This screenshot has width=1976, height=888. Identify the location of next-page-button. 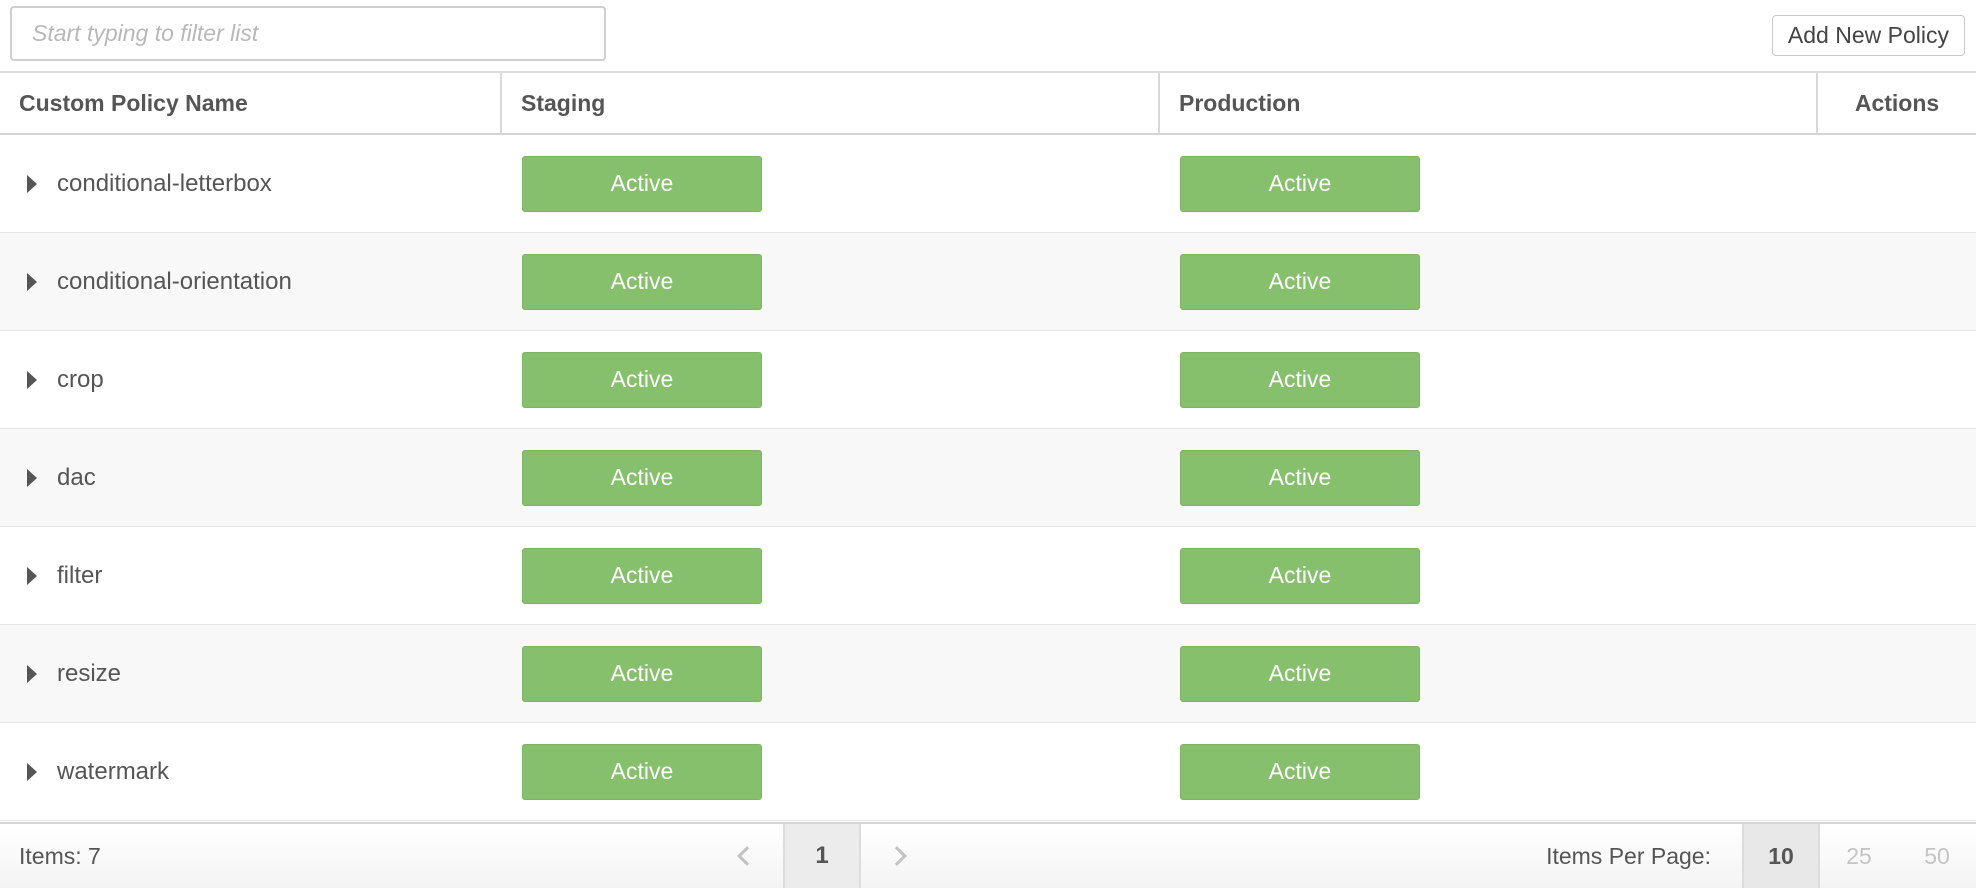
(900, 856).